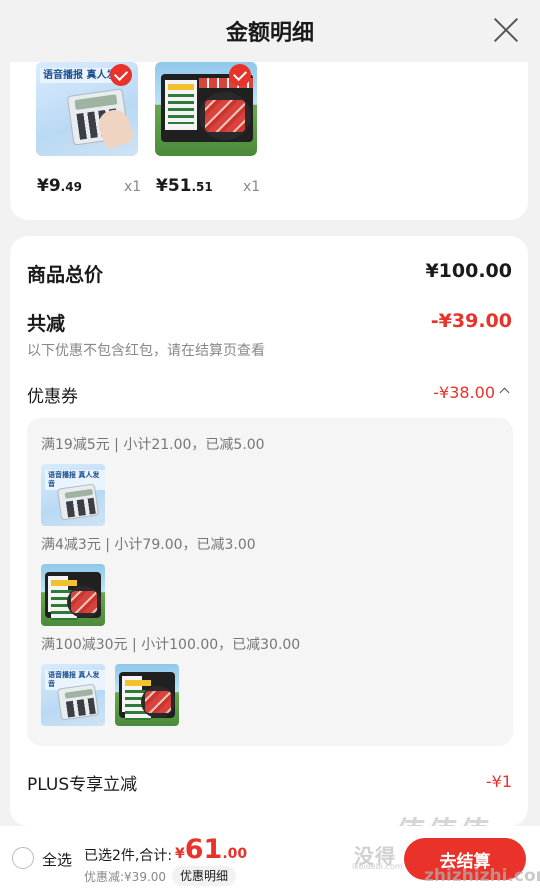  Describe the element at coordinates (46, 324) in the screenshot. I see `reduce-label: 共减` at that location.